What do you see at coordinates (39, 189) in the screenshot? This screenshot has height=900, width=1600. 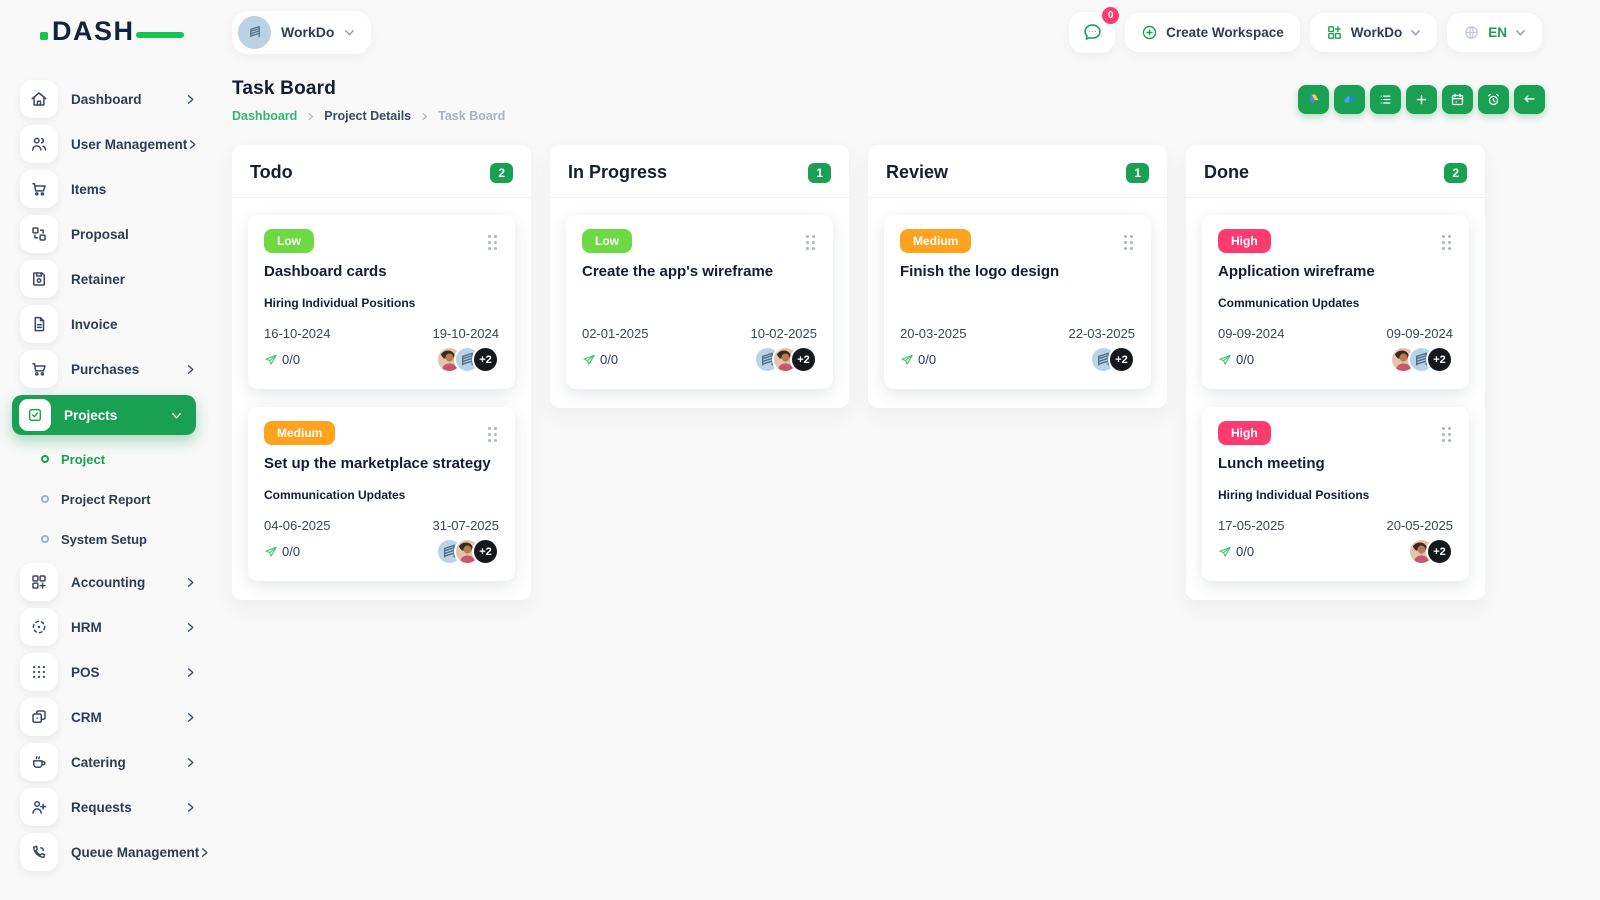 I see `cart-icon` at bounding box center [39, 189].